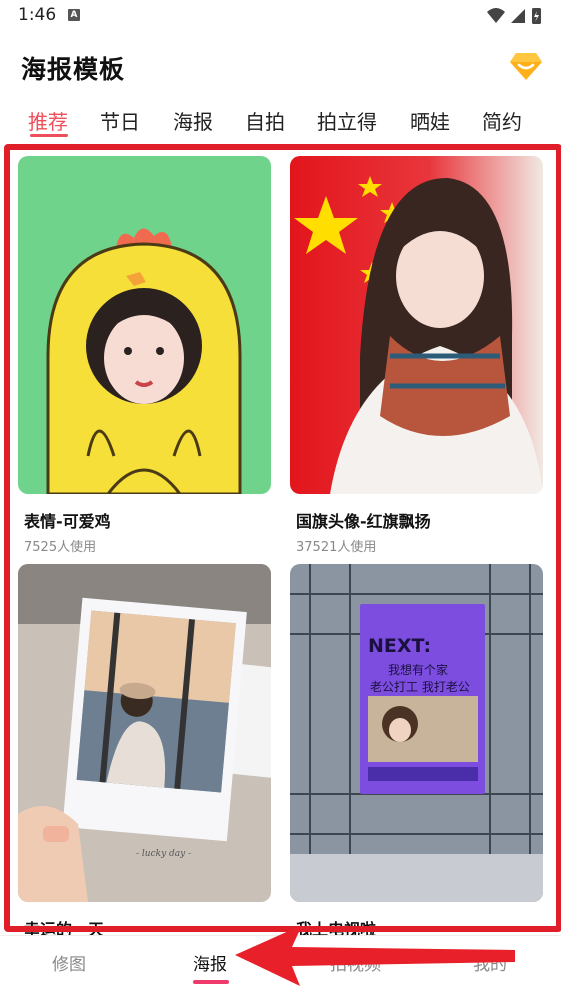 The image size is (561, 998). I want to click on header: 海报模板, so click(280, 66).